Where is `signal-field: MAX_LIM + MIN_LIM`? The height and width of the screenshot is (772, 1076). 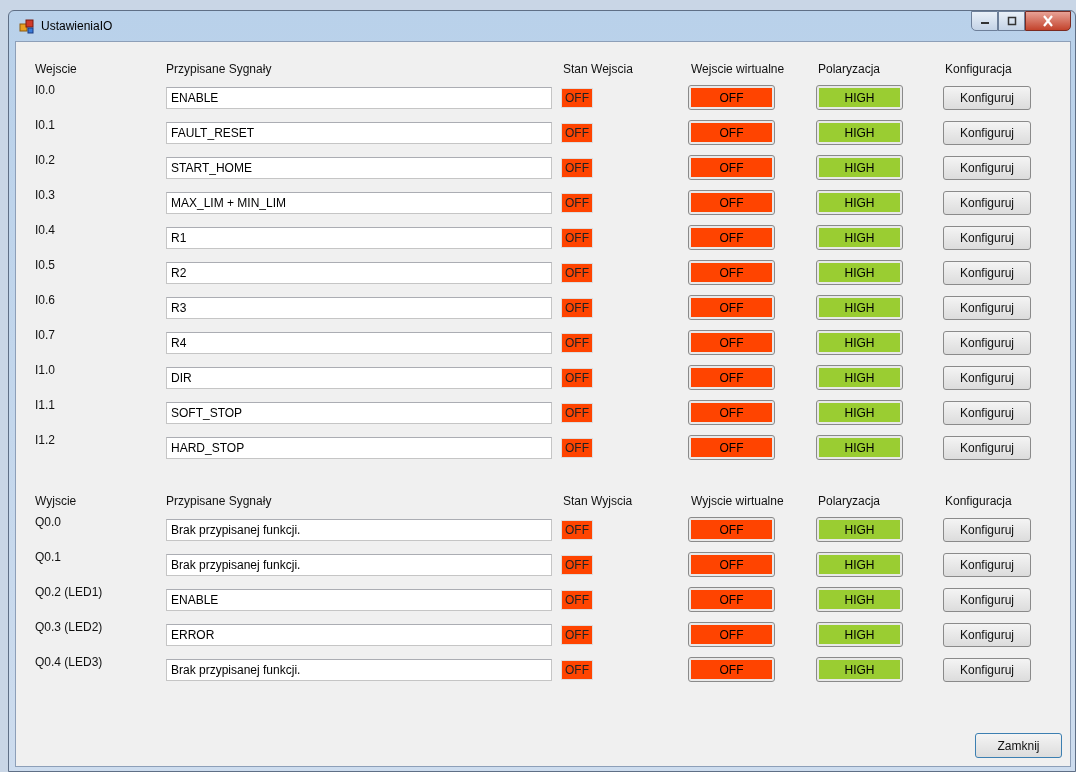
signal-field: MAX_LIM + MIN_LIM is located at coordinates (359, 202).